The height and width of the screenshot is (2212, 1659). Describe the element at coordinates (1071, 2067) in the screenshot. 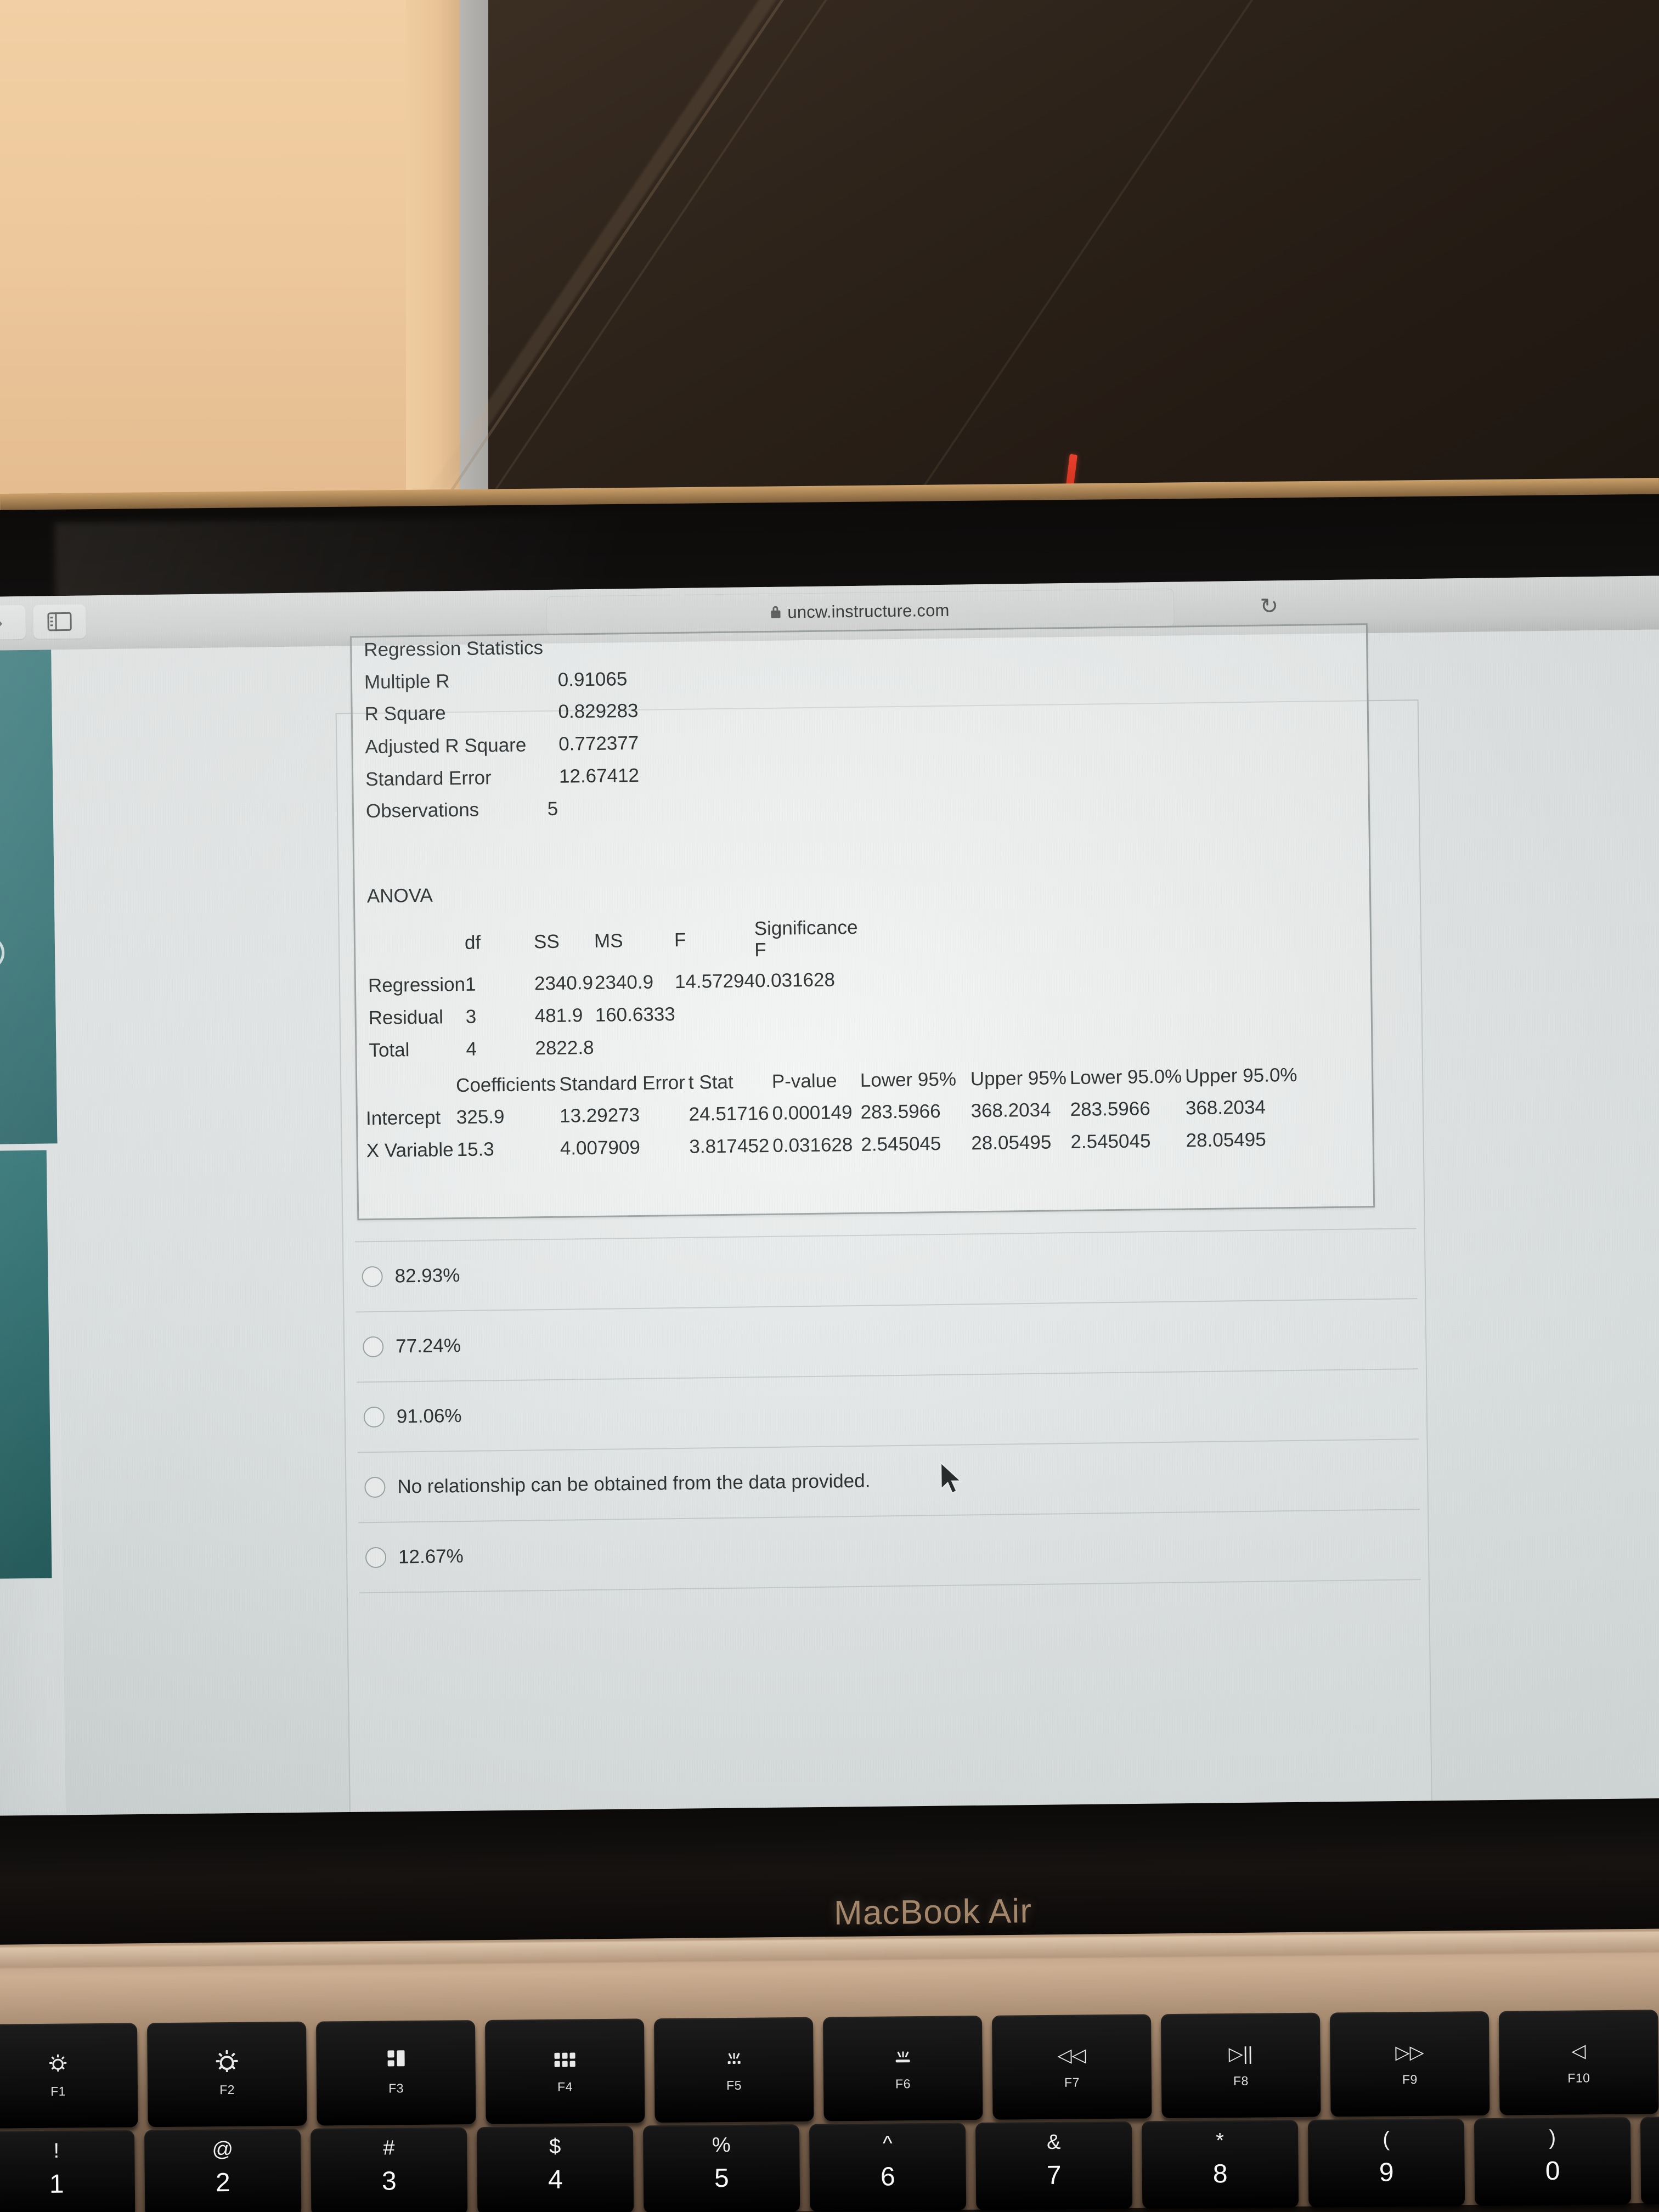

I see `key-f7: ◁◁ F7` at that location.